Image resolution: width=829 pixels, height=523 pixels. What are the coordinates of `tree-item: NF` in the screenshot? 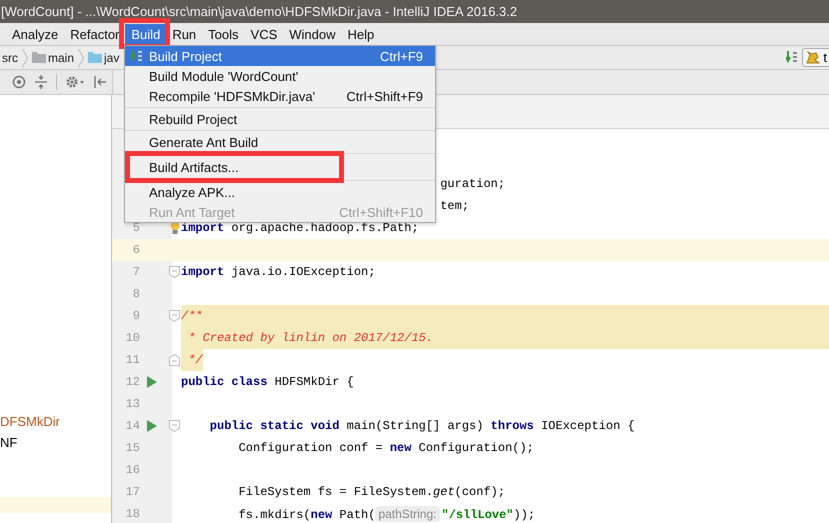 It's located at (9, 442).